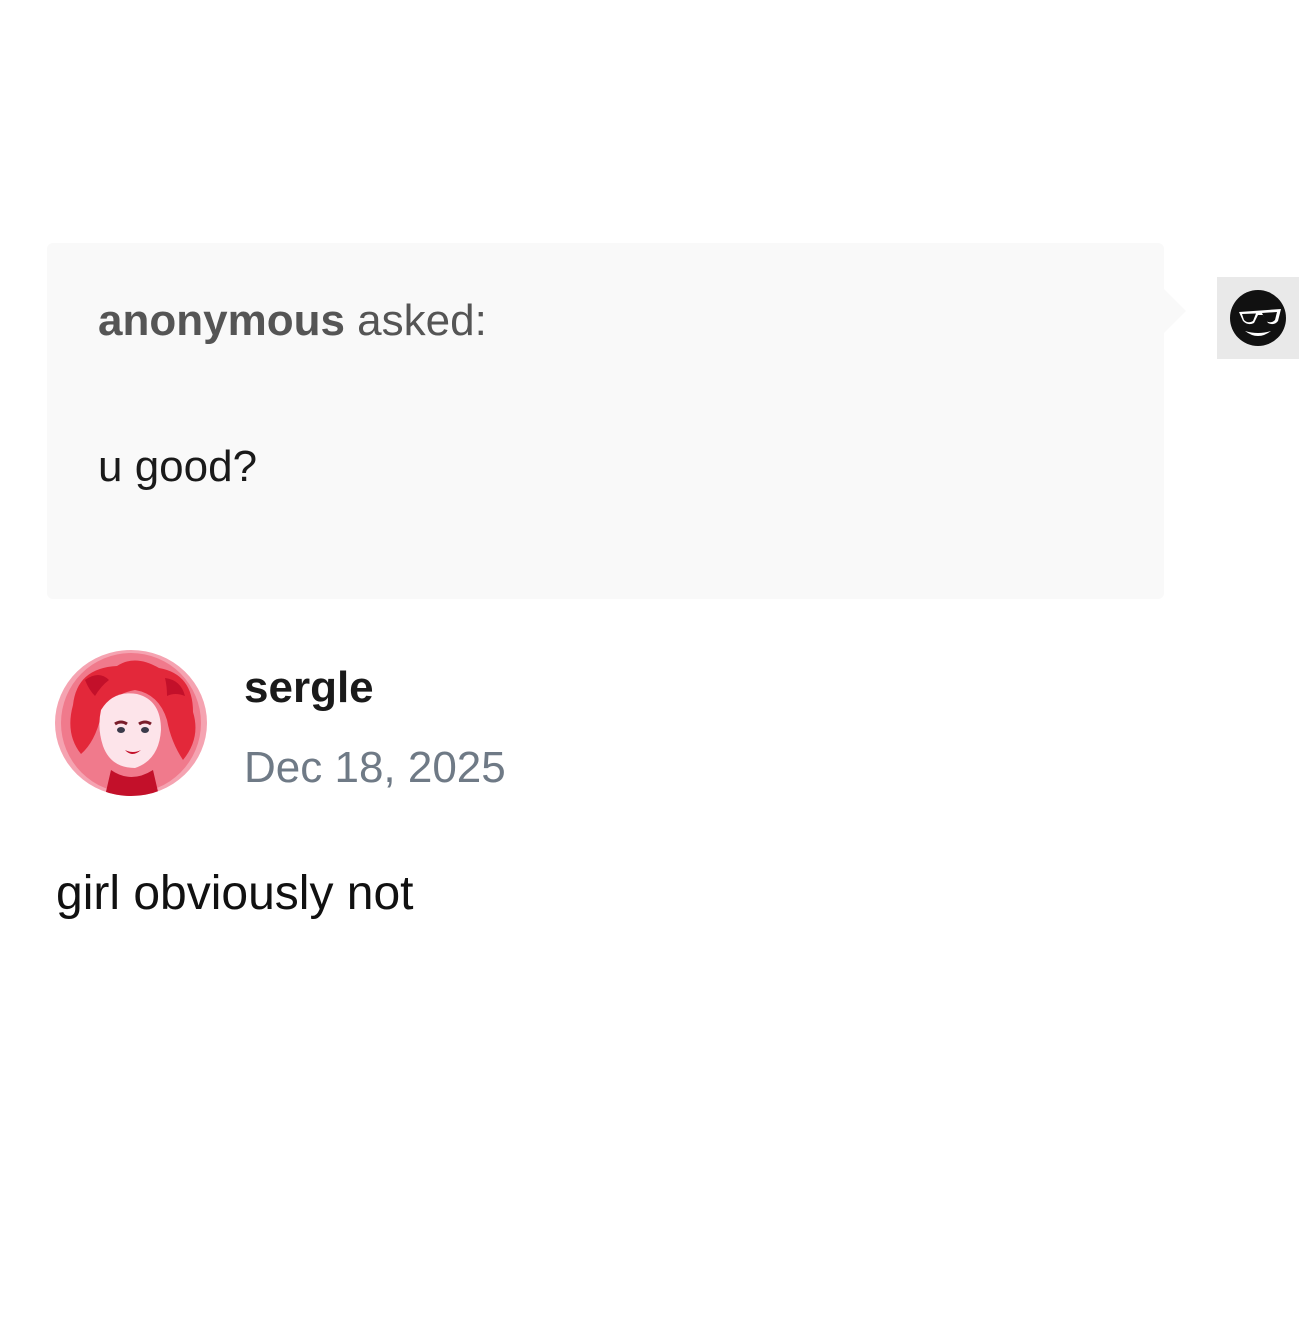  I want to click on answer-text: girl obviously not, so click(235, 893).